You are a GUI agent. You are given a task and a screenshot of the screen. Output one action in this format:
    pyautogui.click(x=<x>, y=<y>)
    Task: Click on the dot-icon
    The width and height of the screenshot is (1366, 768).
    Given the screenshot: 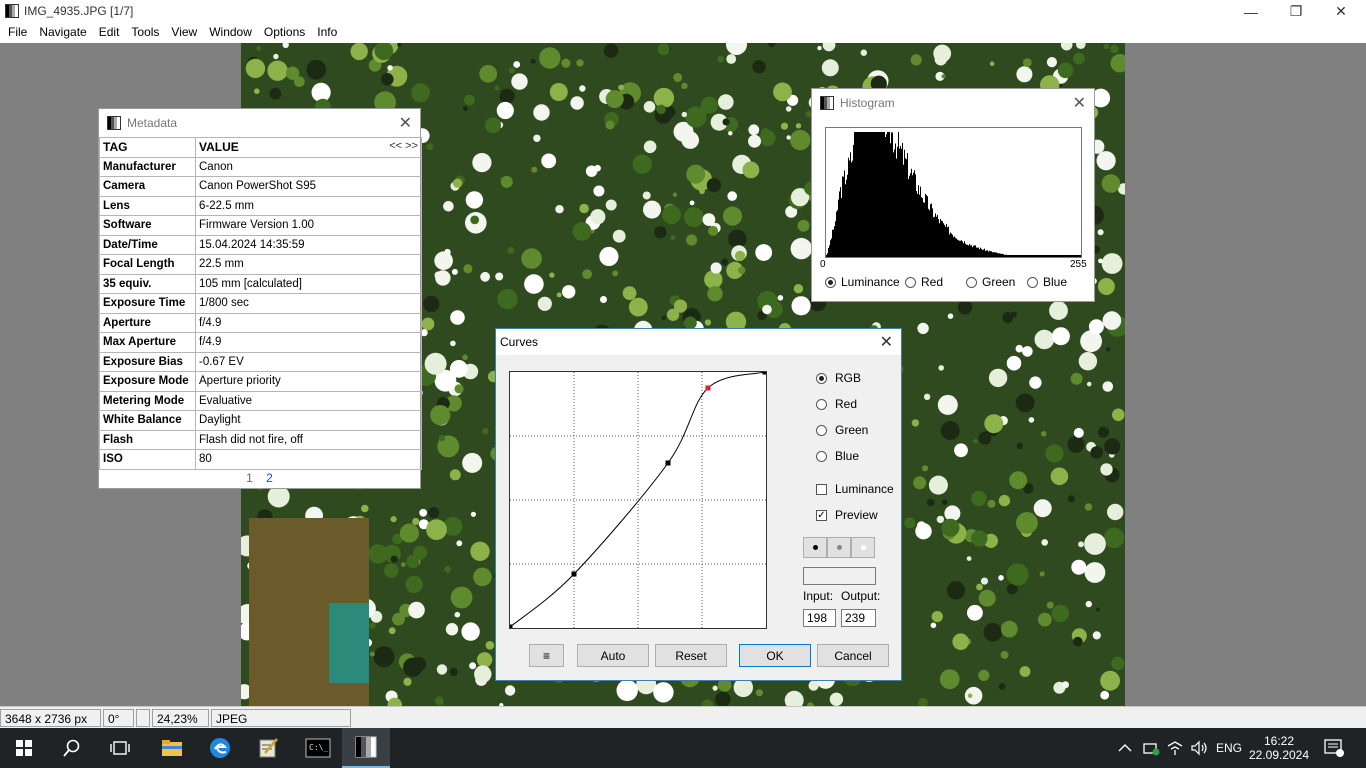 What is the action you would take?
    pyautogui.click(x=863, y=547)
    